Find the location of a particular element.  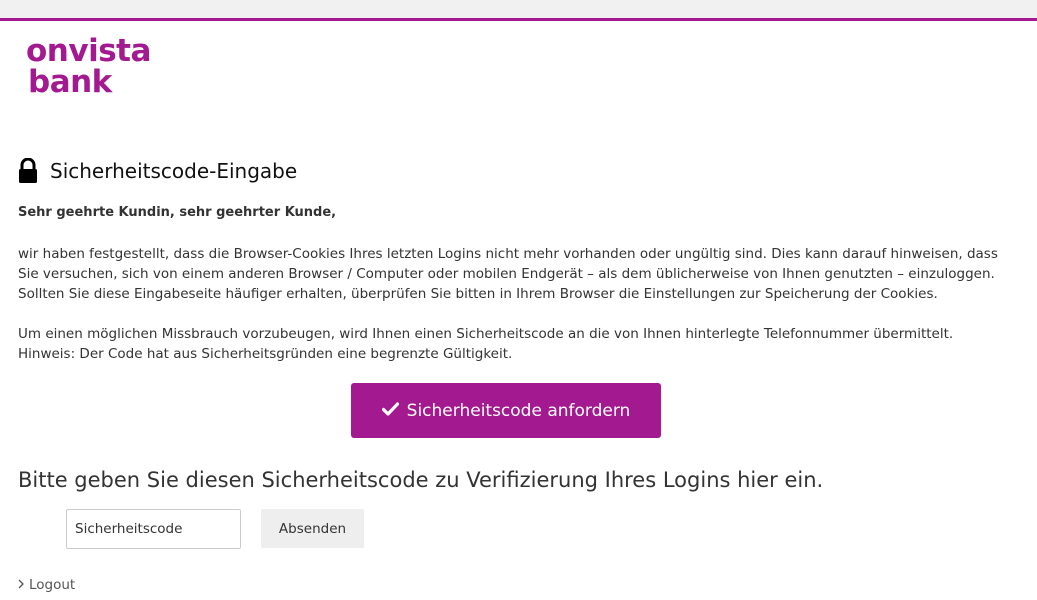

request-security-code-label: Sicherheitscode anfordern is located at coordinates (518, 410).